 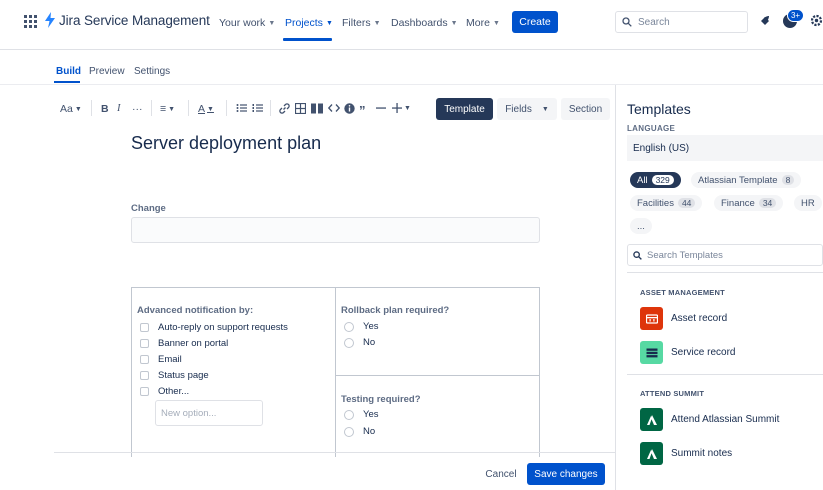 I want to click on product-logo: Jira Service Management, so click(x=127, y=20).